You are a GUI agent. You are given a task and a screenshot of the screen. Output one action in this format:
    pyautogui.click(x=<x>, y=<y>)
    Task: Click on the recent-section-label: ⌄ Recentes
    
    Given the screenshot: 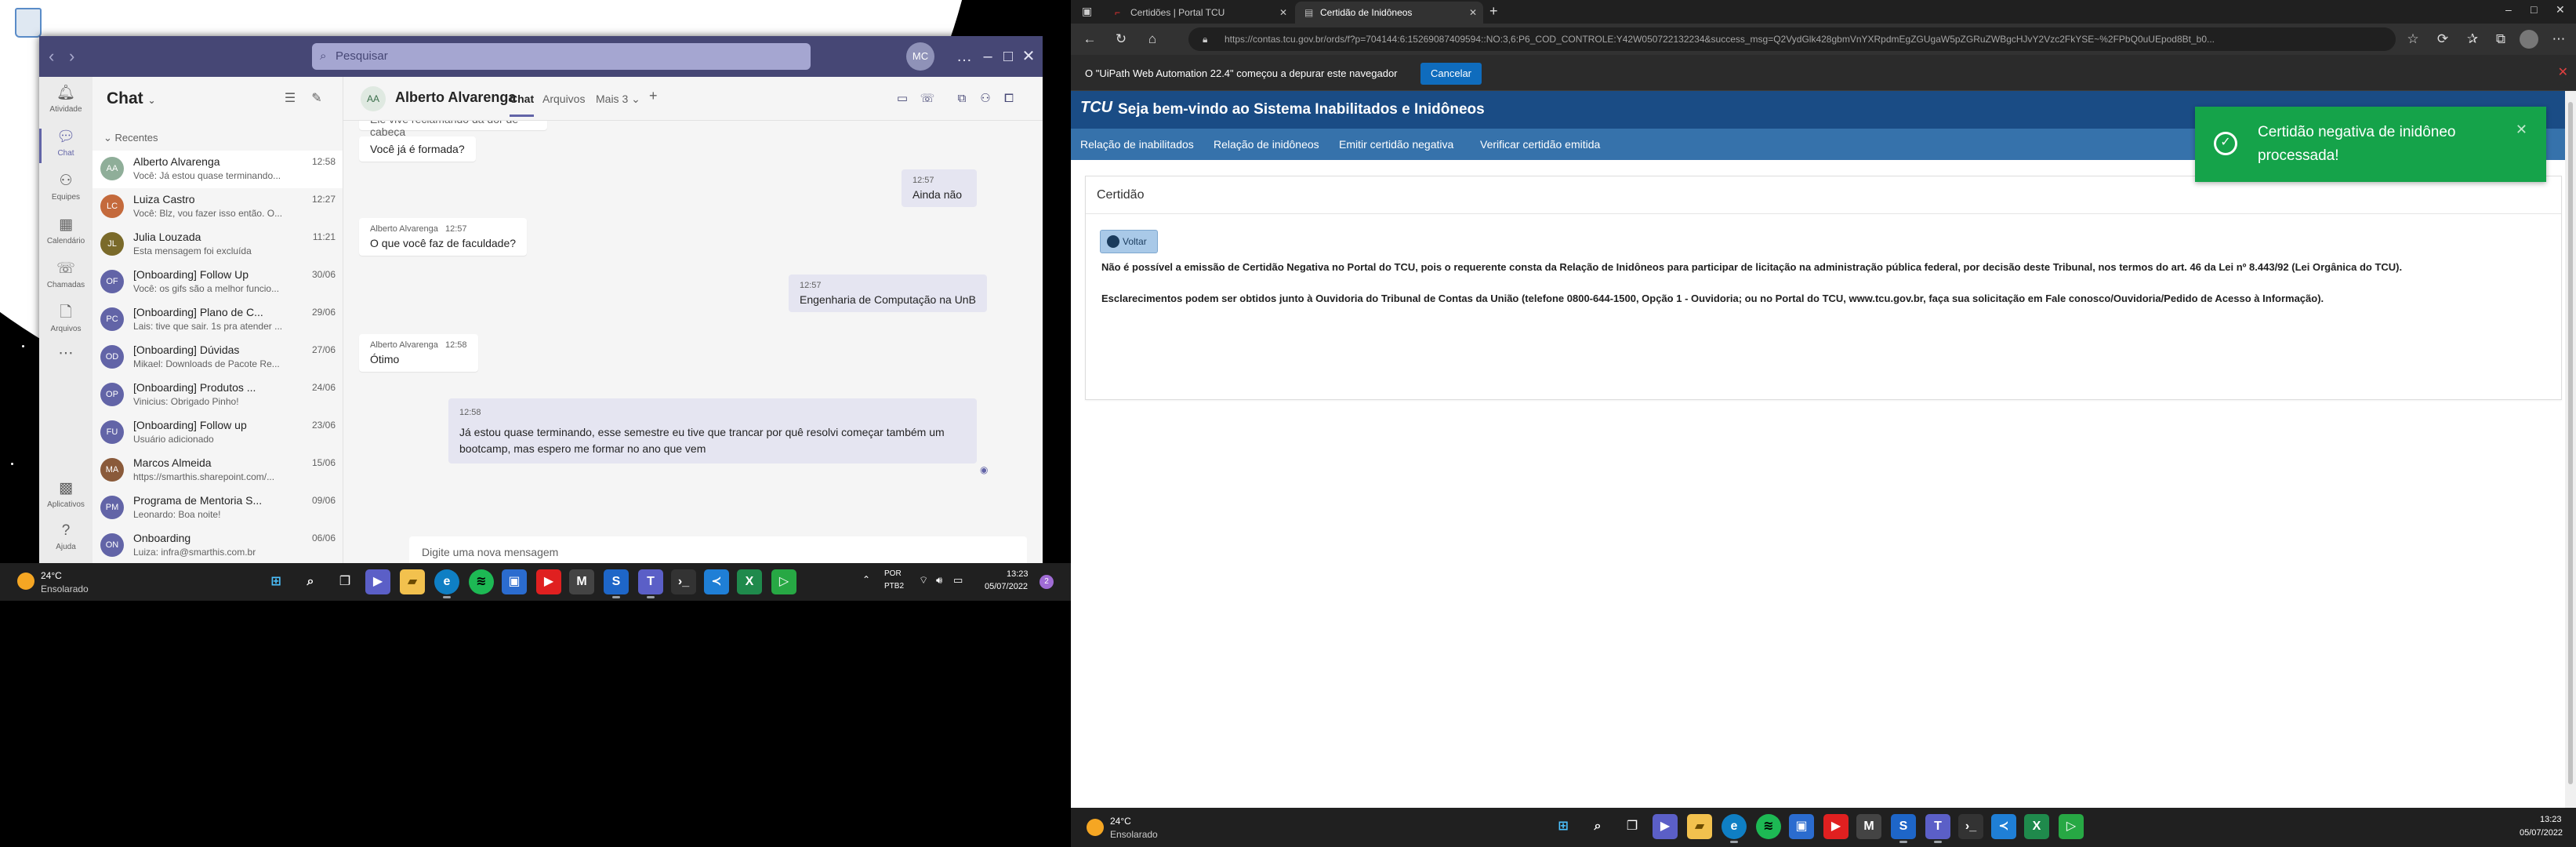 What is the action you would take?
    pyautogui.click(x=130, y=138)
    